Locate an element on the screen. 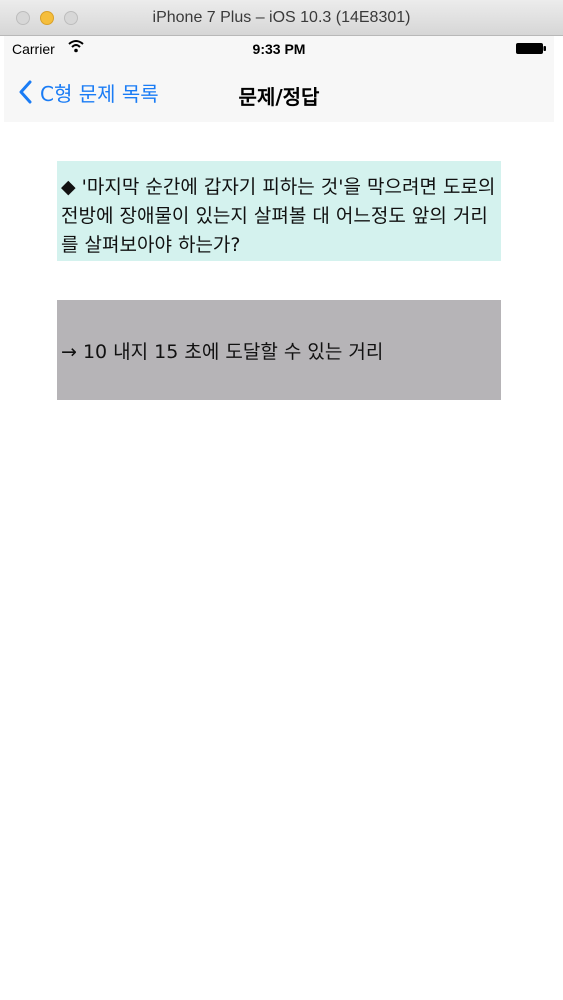 This screenshot has height=1000, width=563. window-title: iPhone 7 Plus – iOS 10.3 (14E8301) is located at coordinates (281, 17).